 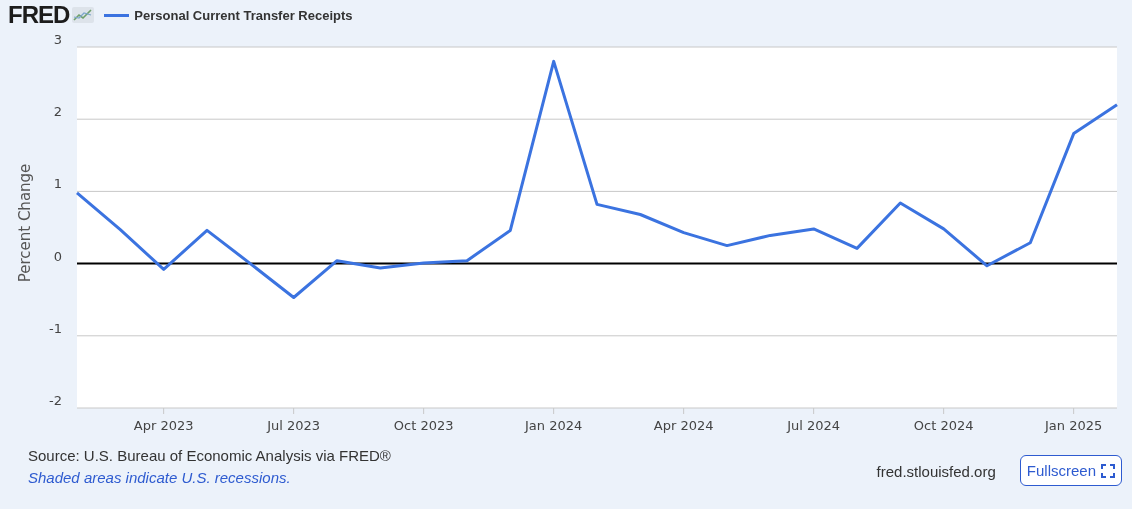 What do you see at coordinates (554, 425) in the screenshot?
I see `x-tick-label: Jan 2024` at bounding box center [554, 425].